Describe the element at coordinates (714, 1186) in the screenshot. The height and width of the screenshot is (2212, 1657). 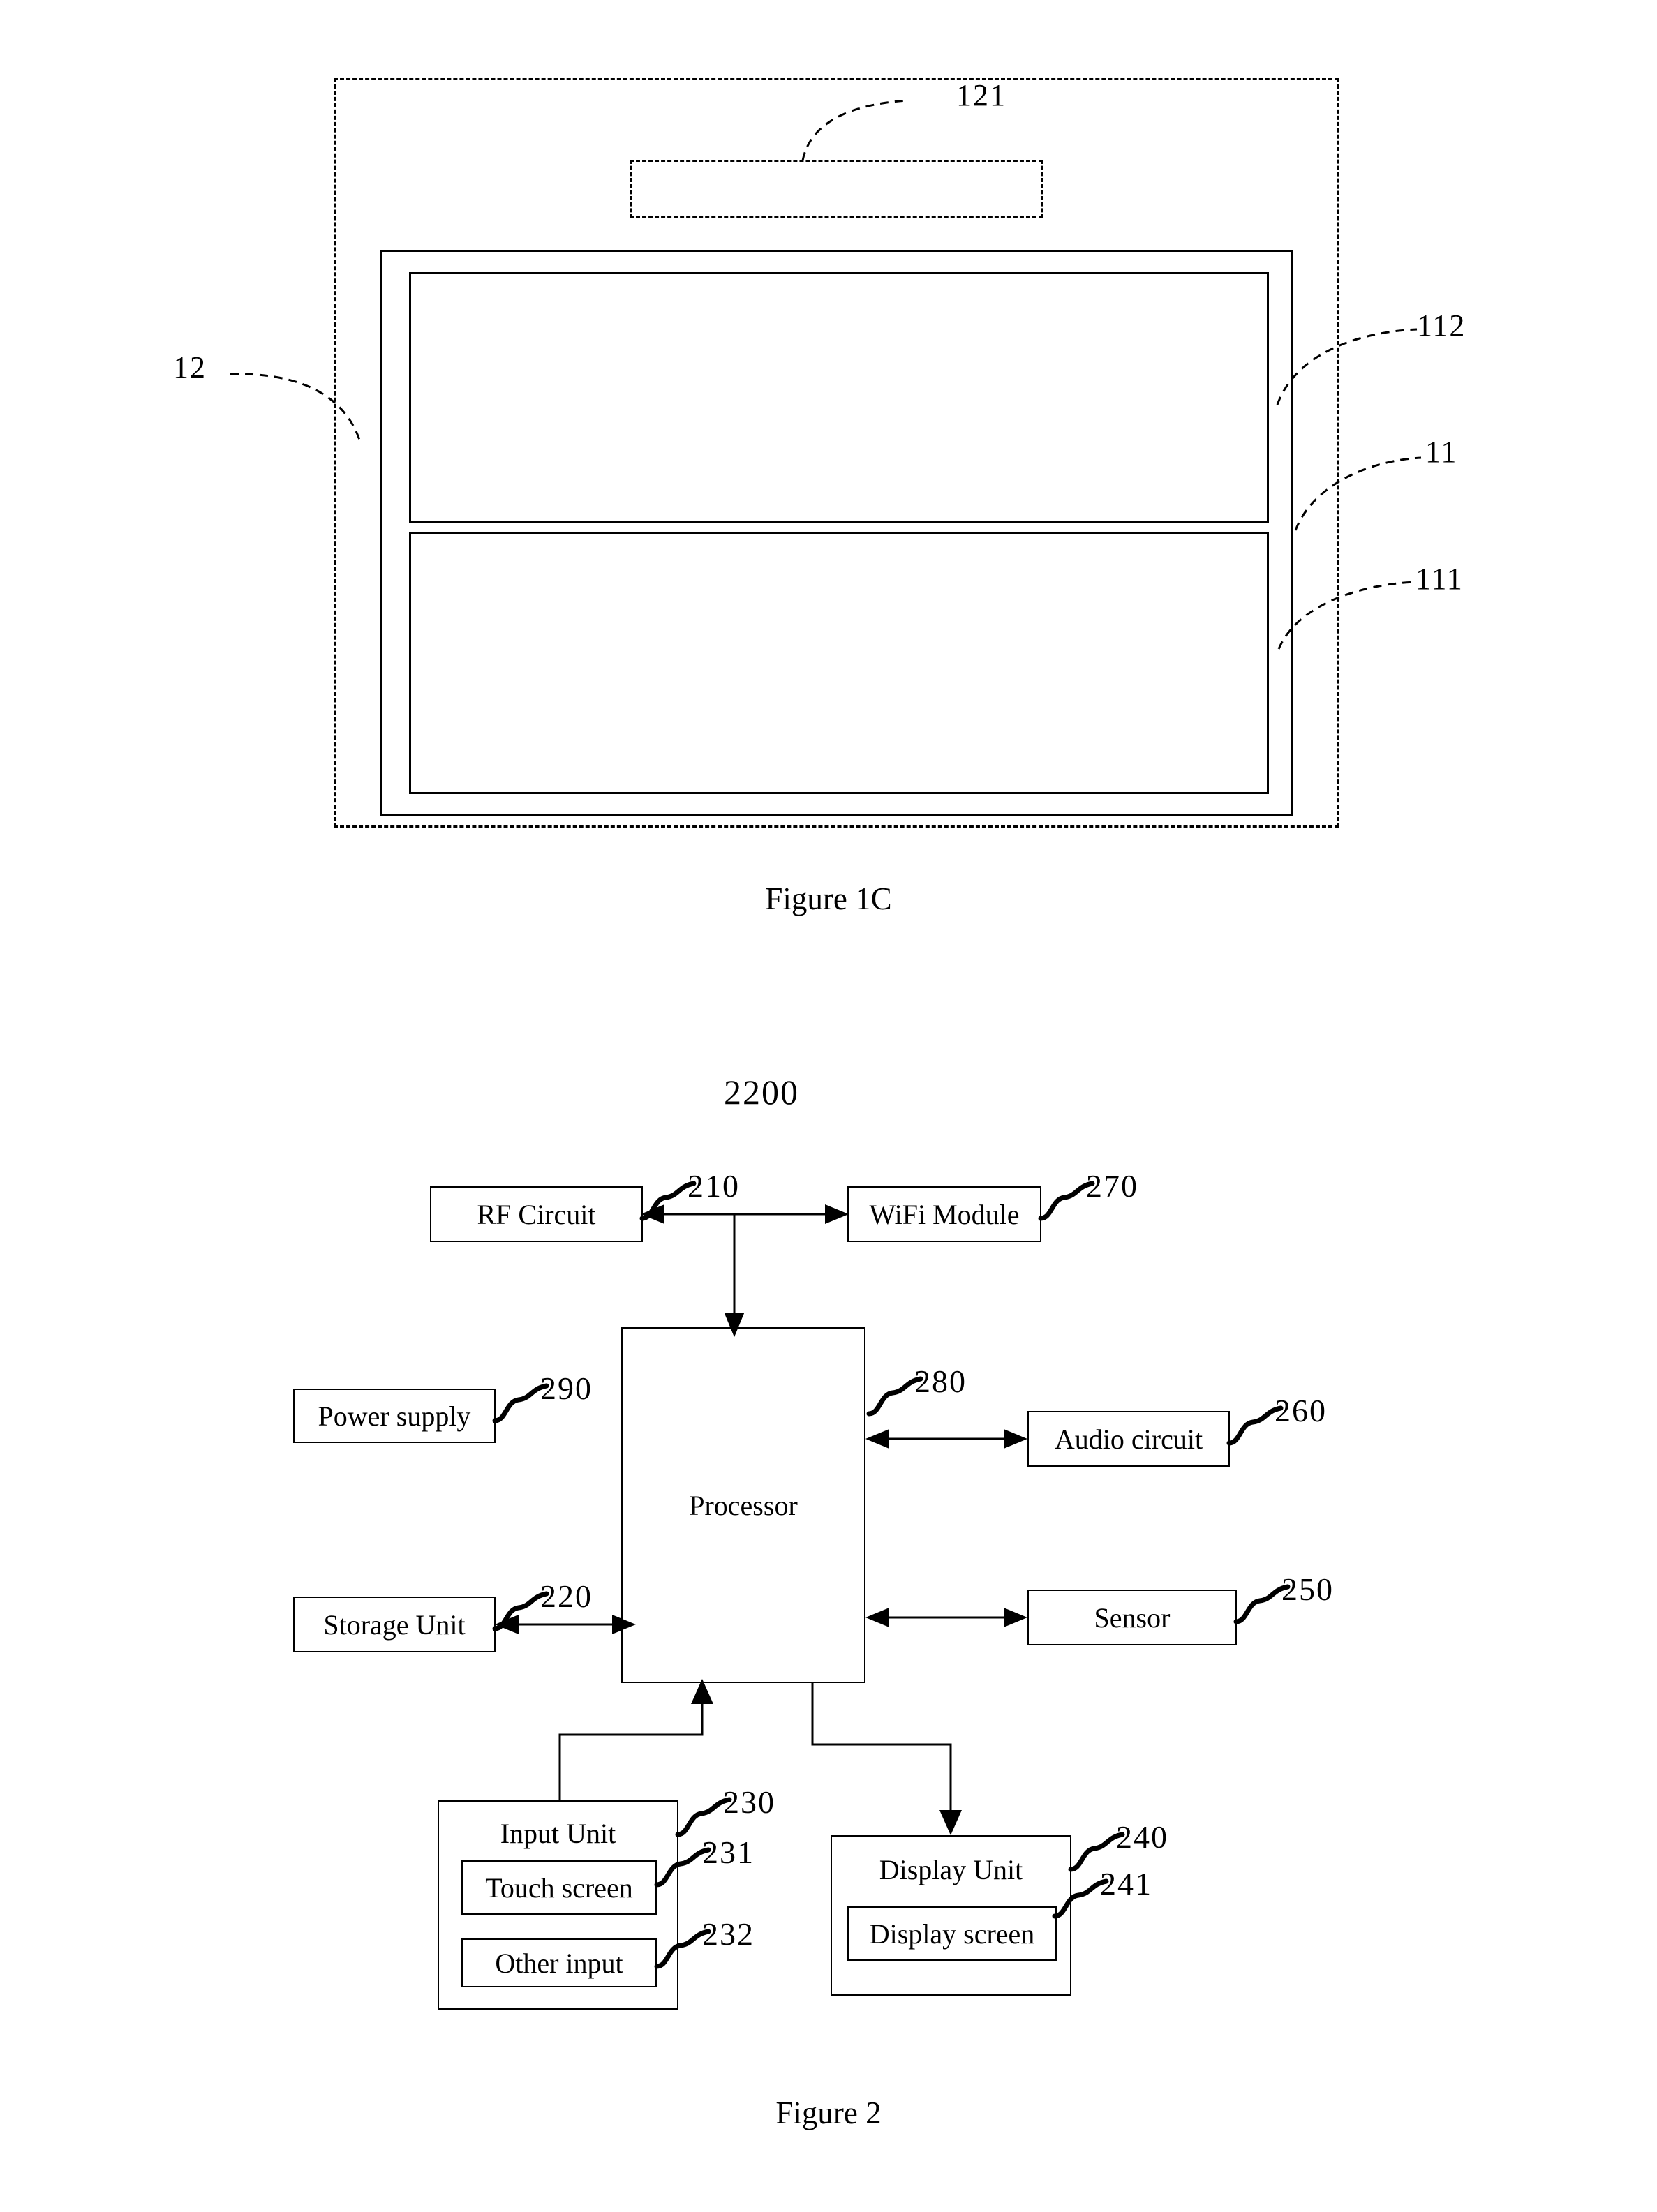
I see `fig2-ref-210: 210` at that location.